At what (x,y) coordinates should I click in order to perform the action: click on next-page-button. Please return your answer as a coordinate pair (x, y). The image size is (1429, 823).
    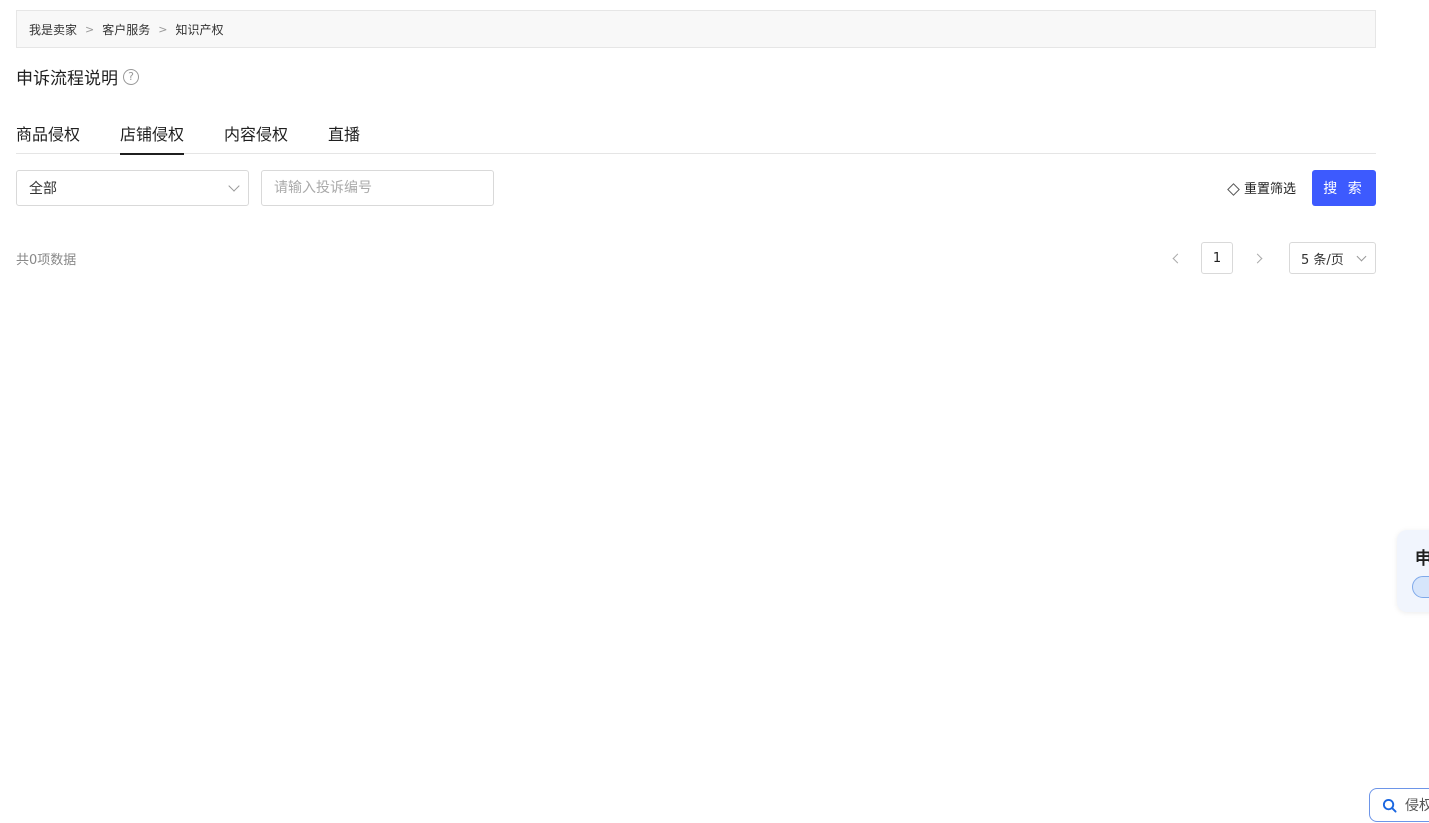
    Looking at the image, I should click on (1257, 258).